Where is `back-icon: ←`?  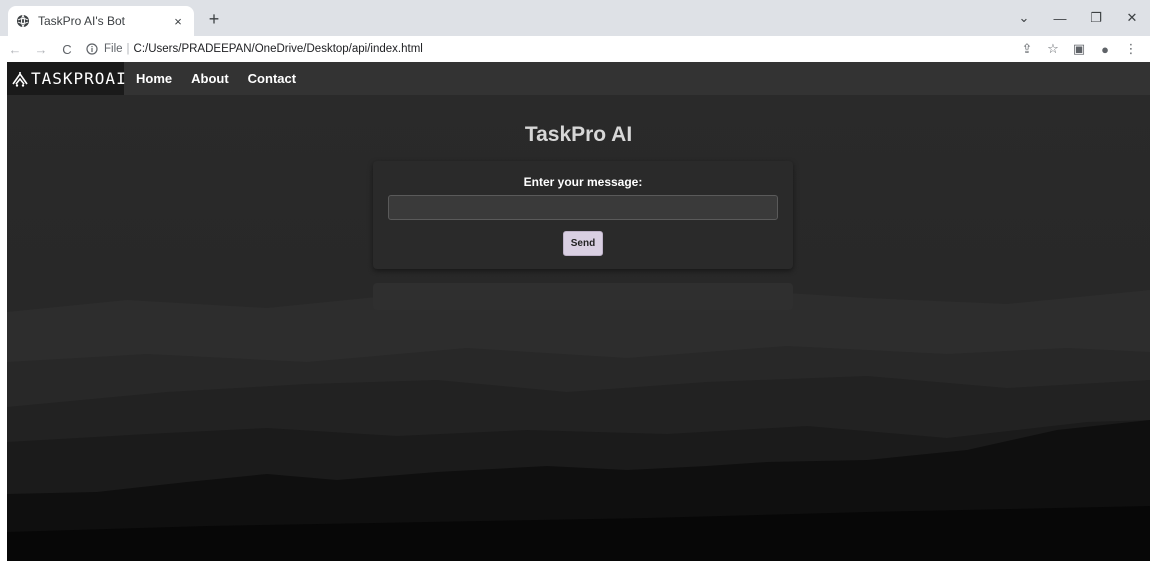
back-icon: ← is located at coordinates (15, 49).